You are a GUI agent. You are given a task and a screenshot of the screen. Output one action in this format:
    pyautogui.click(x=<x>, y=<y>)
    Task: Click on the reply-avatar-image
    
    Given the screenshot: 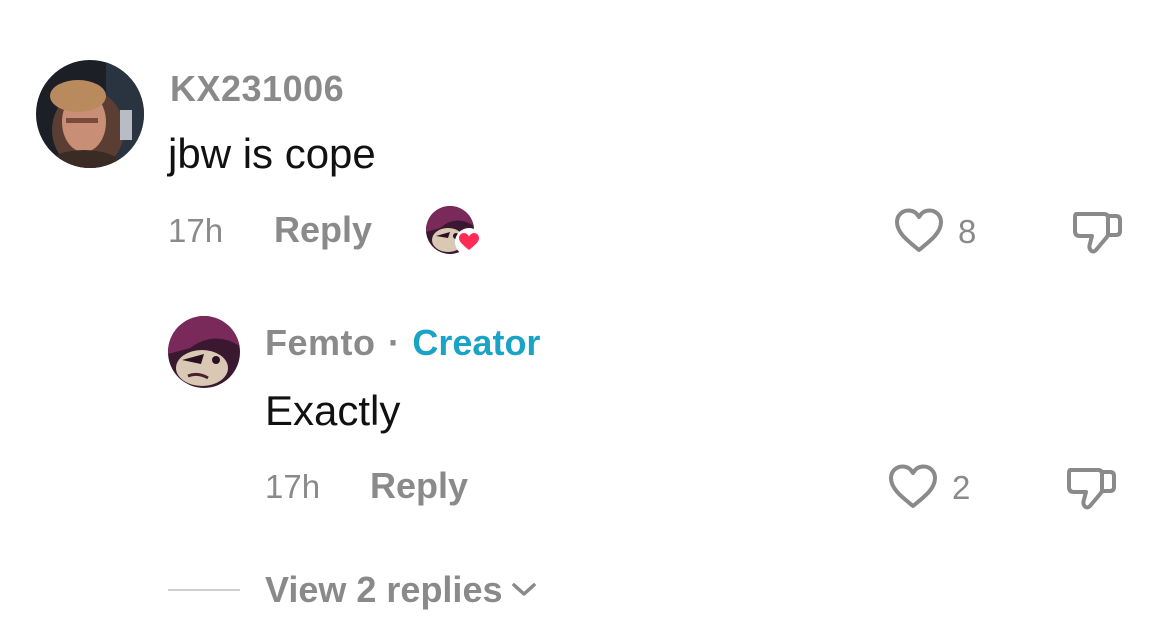 What is the action you would take?
    pyautogui.click(x=204, y=352)
    